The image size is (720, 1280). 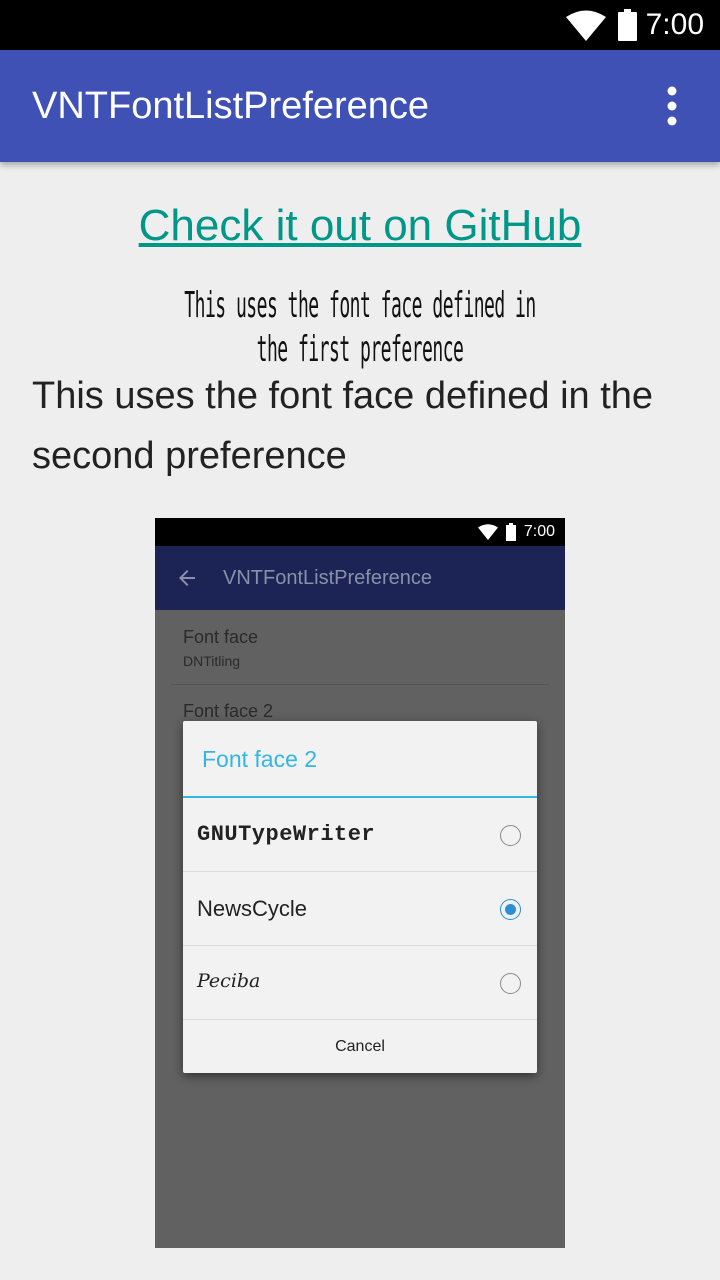 What do you see at coordinates (360, 983) in the screenshot?
I see `font-option-peciba: Peciba` at bounding box center [360, 983].